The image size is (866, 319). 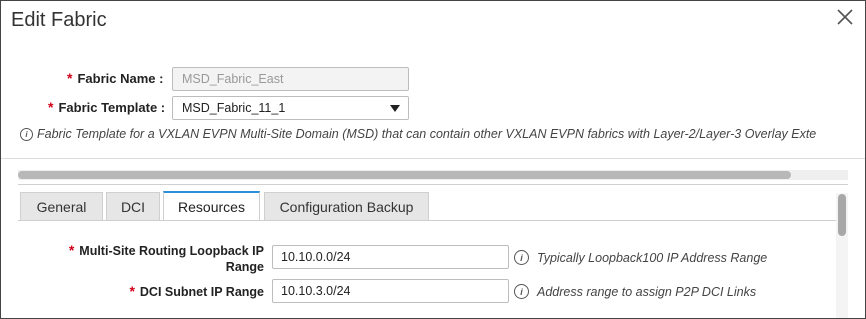 I want to click on loopback-range-hint: i Typically Loopback100 IP Address Range, so click(x=640, y=257).